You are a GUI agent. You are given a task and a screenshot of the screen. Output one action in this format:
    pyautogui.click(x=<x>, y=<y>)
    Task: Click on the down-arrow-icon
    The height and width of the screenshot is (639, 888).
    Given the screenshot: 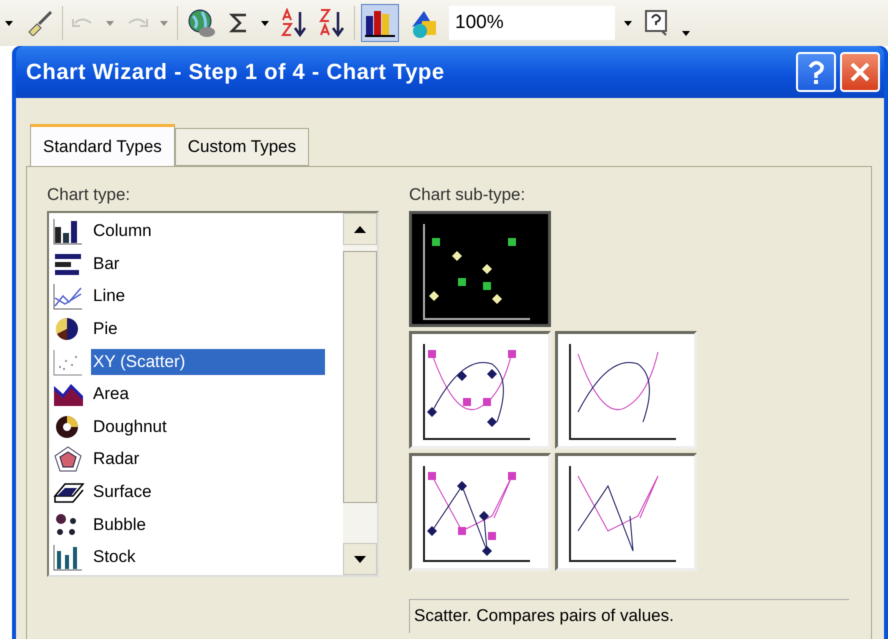 What is the action you would take?
    pyautogui.click(x=360, y=559)
    